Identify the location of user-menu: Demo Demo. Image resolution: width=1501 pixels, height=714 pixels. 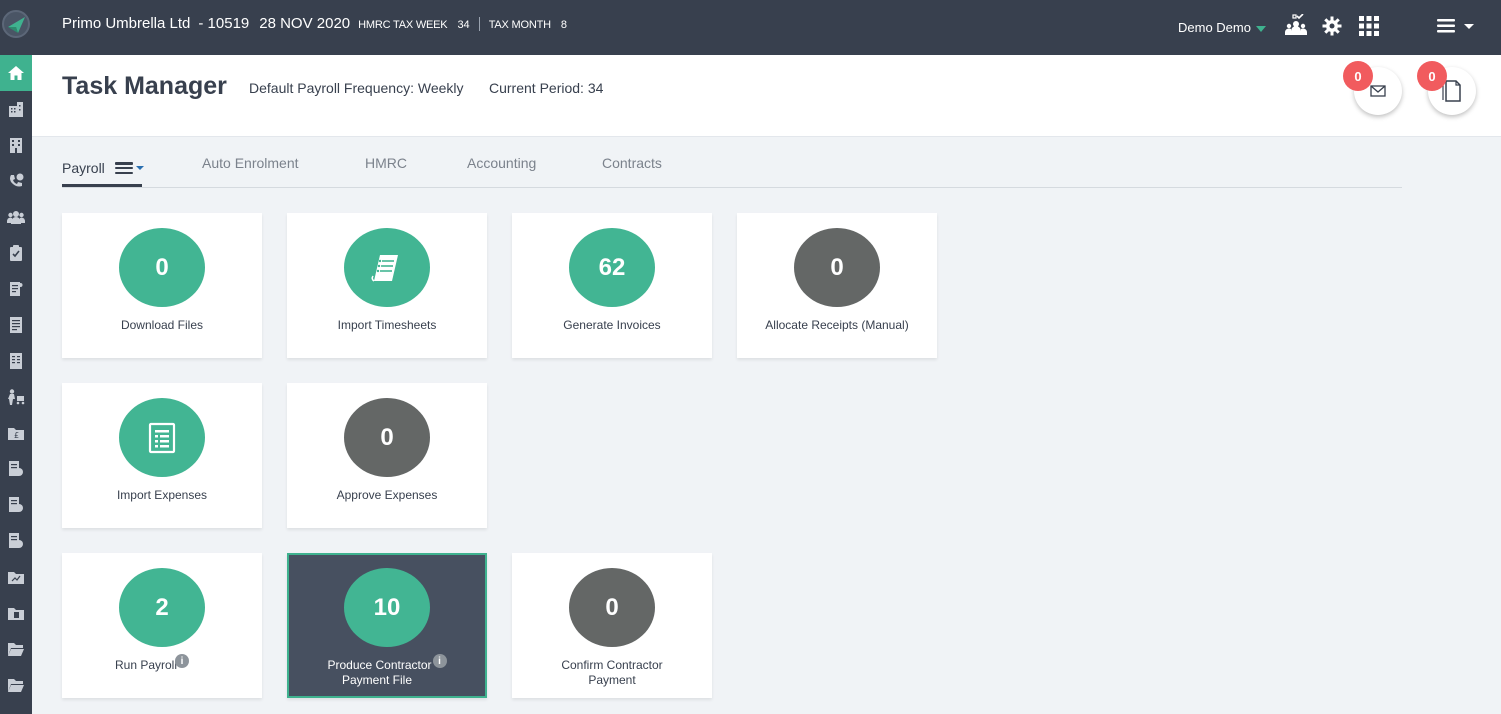
(1222, 27).